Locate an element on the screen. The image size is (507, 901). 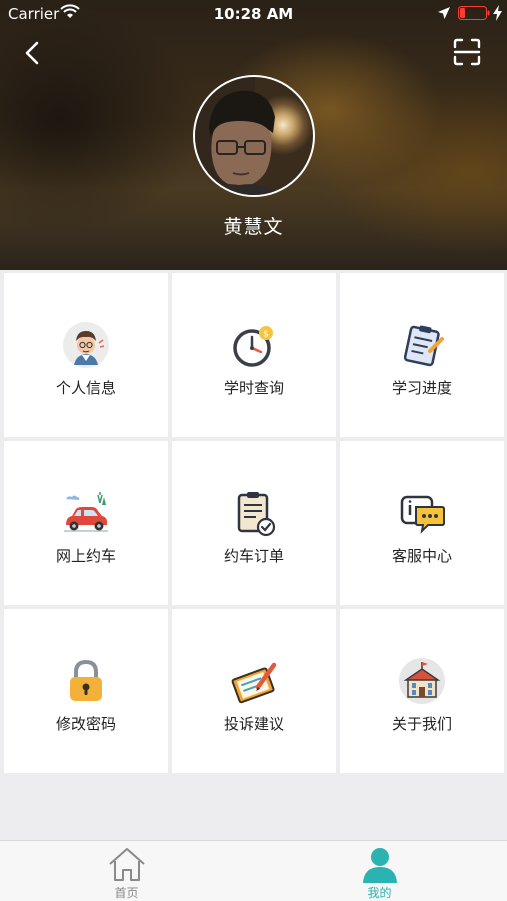
scan-button is located at coordinates (467, 52).